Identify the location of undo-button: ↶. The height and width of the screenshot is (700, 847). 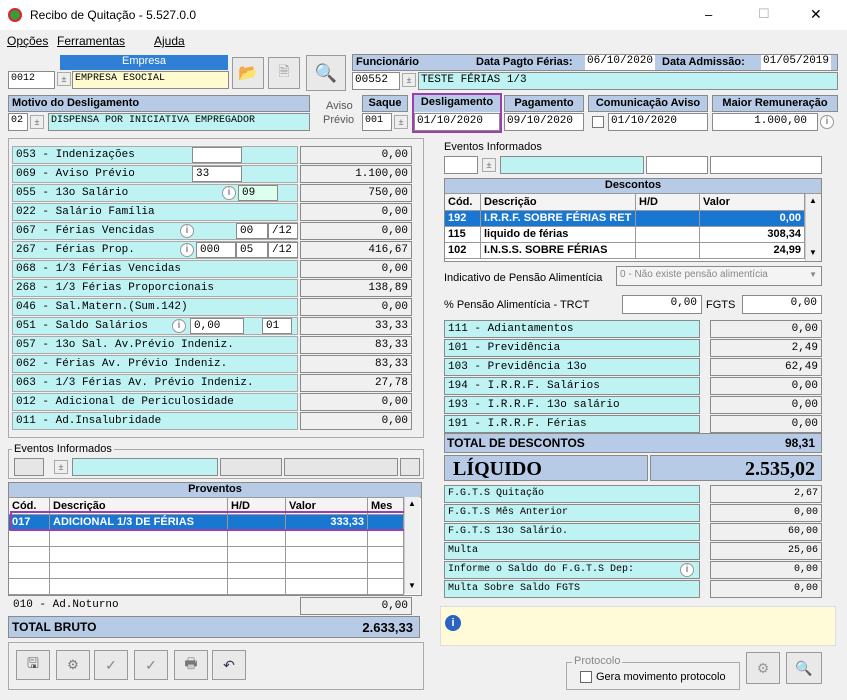
(229, 665).